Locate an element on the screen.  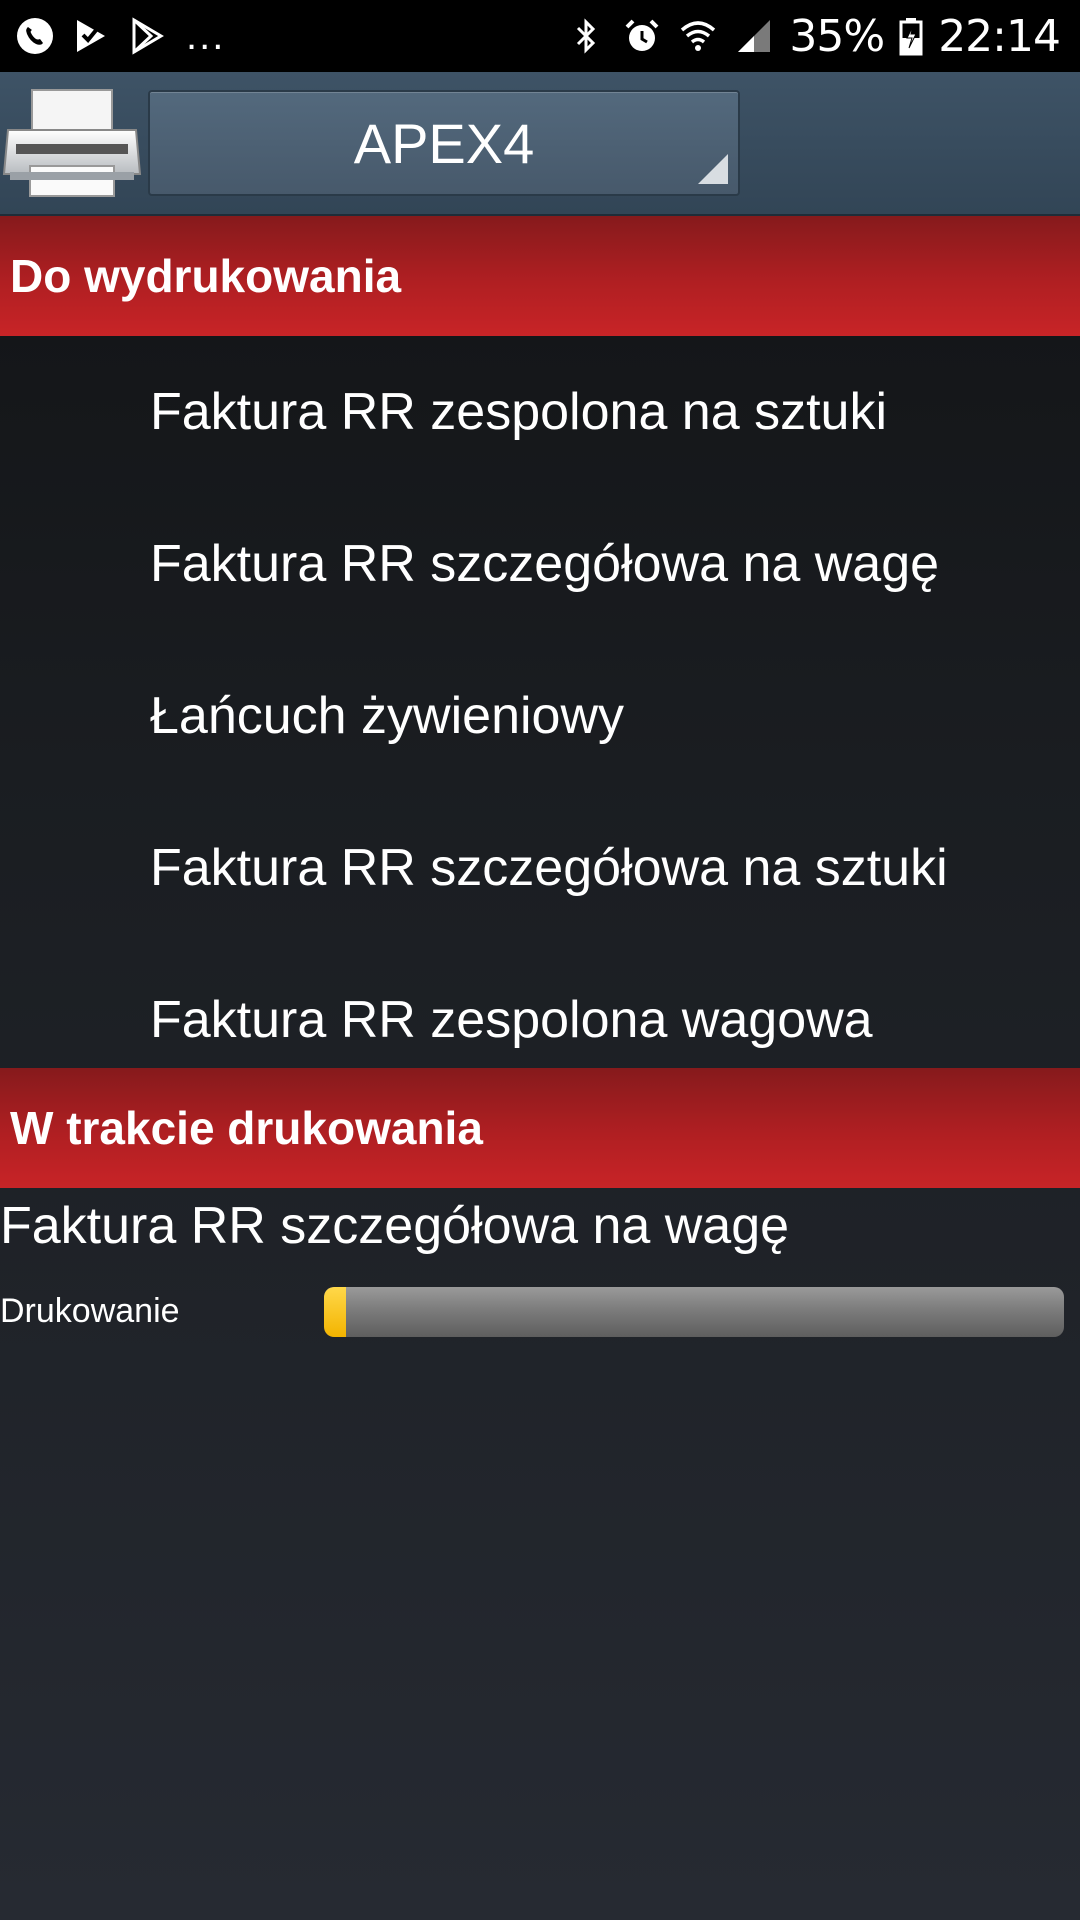
list-item: Faktura RR zespolona na sztuki is located at coordinates (540, 412).